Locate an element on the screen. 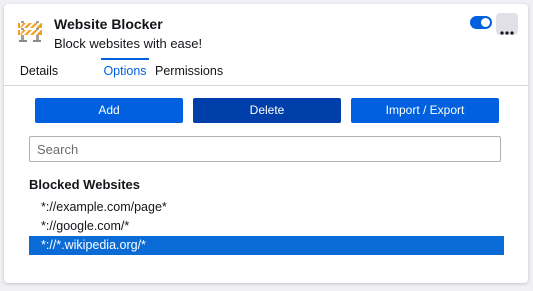  search-input is located at coordinates (265, 149).